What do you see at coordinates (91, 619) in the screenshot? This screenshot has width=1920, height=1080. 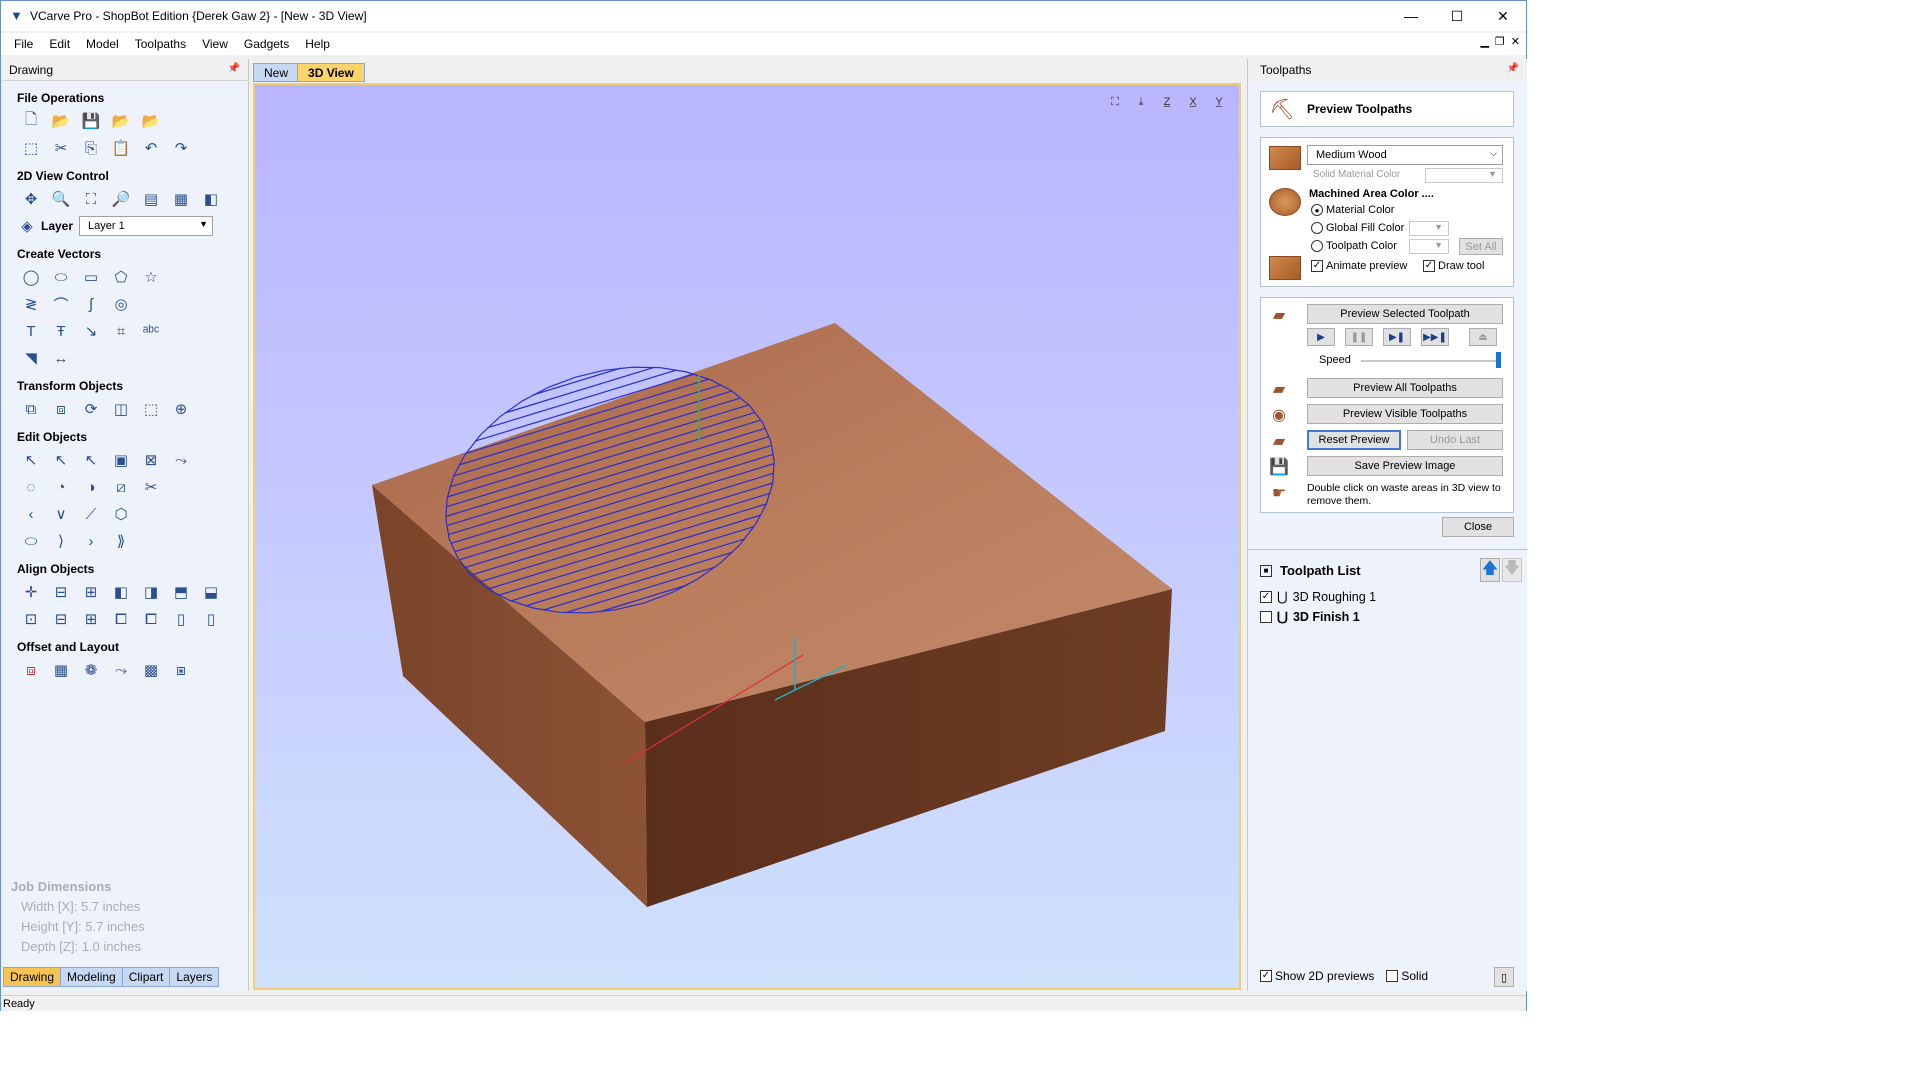 I see `distribute-v-icon: ⊞` at bounding box center [91, 619].